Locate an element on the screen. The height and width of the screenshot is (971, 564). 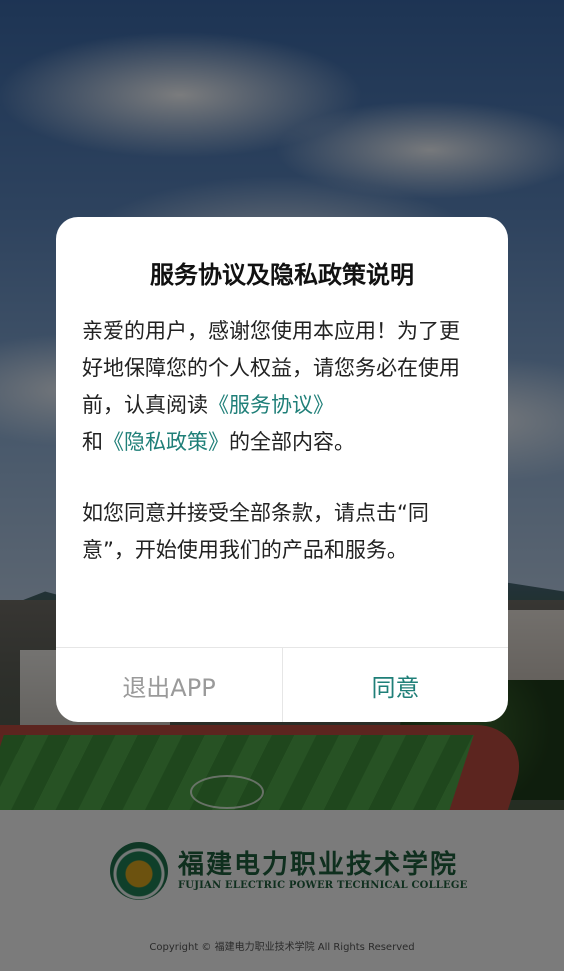
full-content-text: 的全部内容。 is located at coordinates (292, 442).